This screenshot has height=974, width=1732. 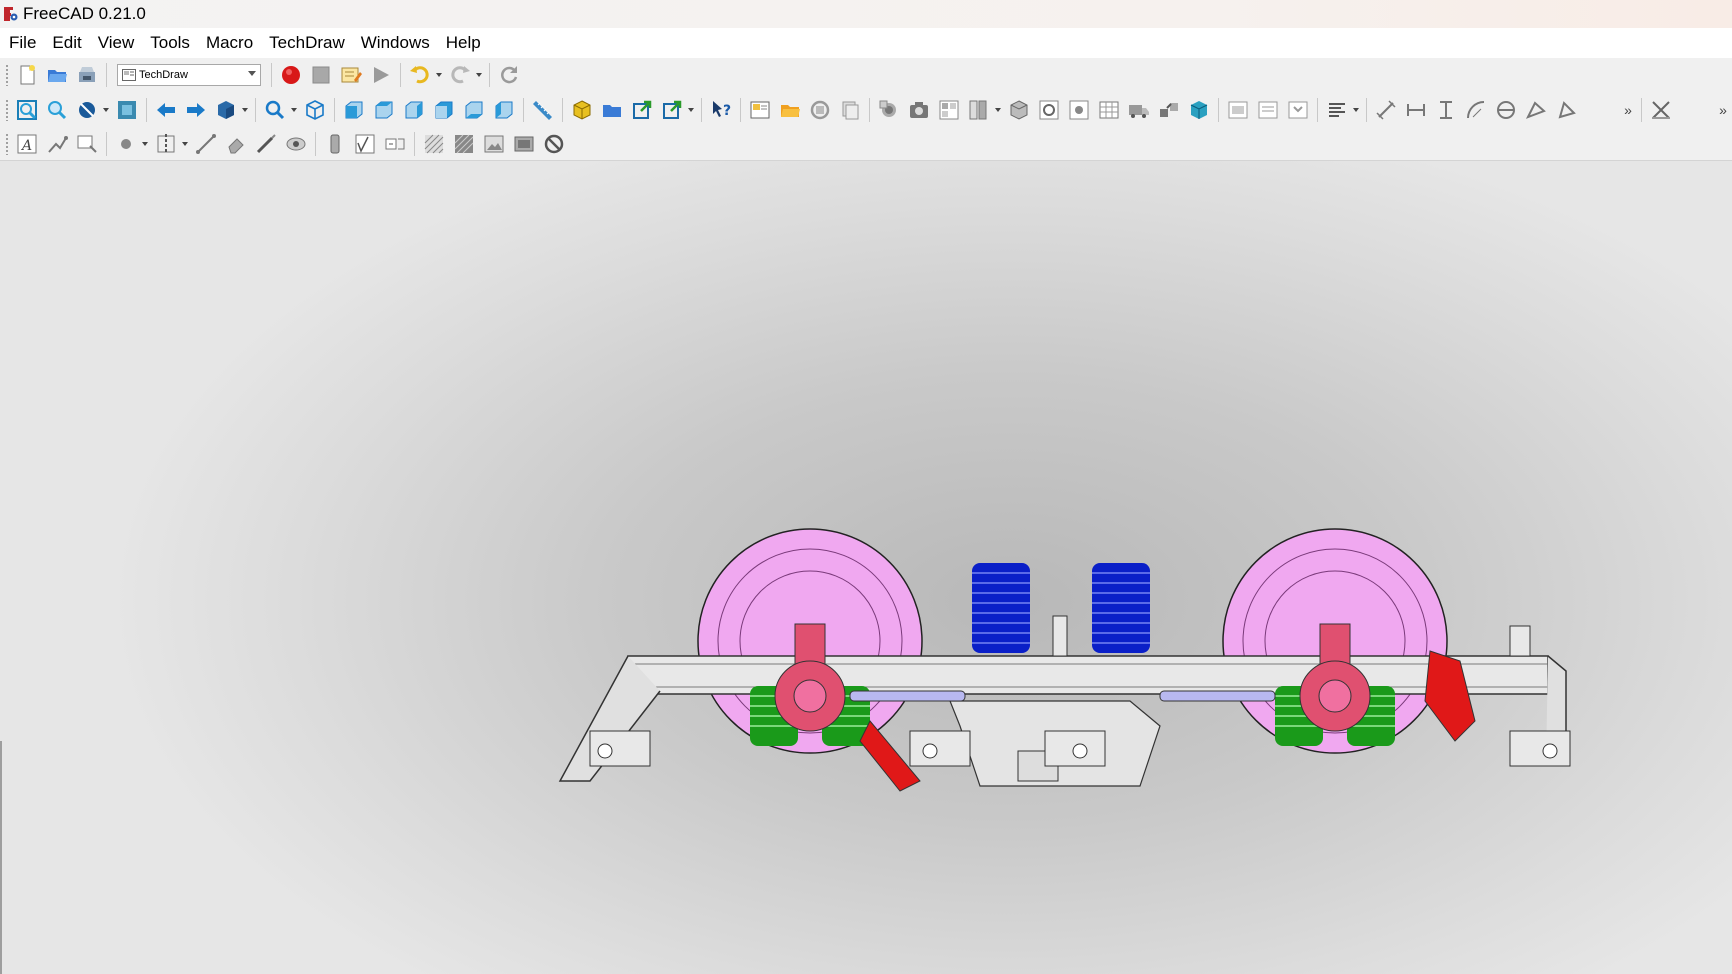 What do you see at coordinates (504, 110) in the screenshot?
I see `left-view-button` at bounding box center [504, 110].